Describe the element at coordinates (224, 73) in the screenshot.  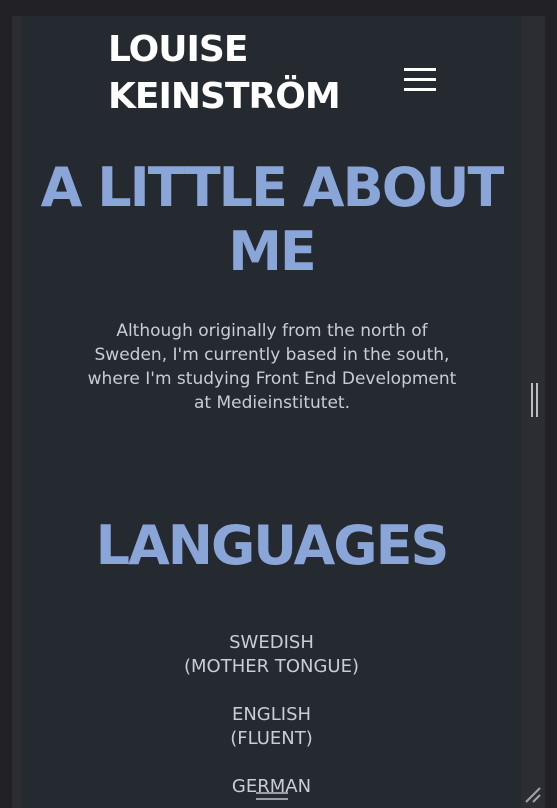
I see `brand-name: LOUISE KEINSTRÖM` at that location.